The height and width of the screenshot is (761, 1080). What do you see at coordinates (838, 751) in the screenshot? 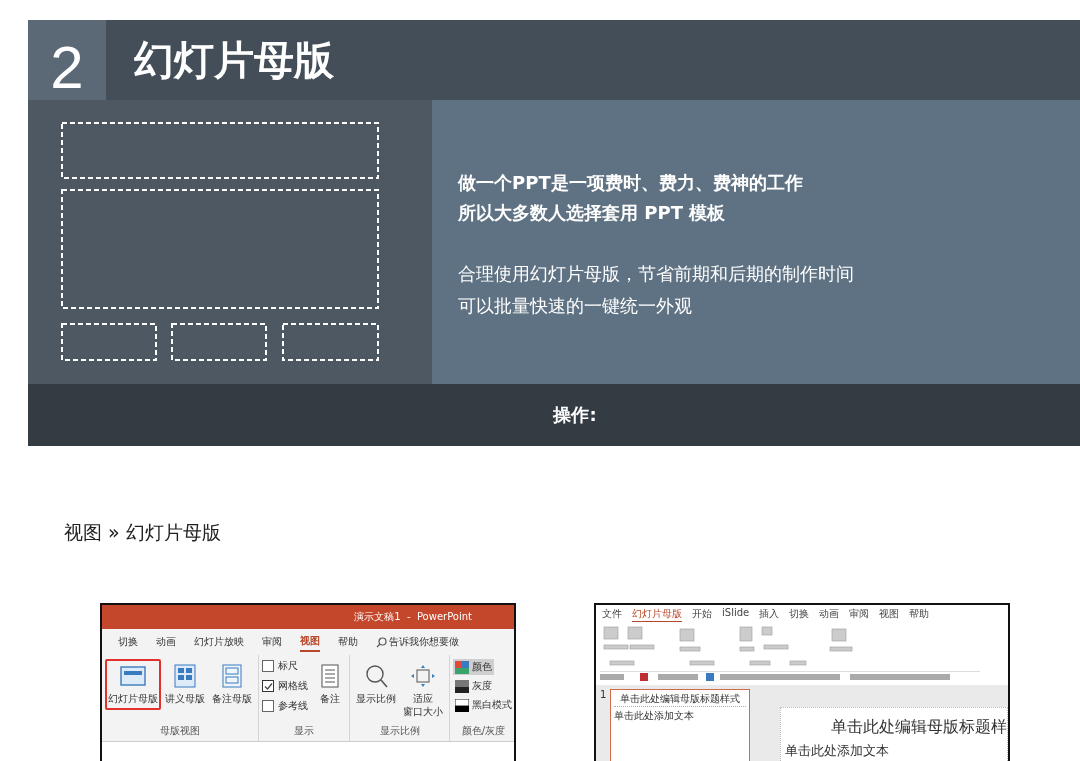
I see `slide-body-text: 单击此处添加文本` at bounding box center [838, 751].